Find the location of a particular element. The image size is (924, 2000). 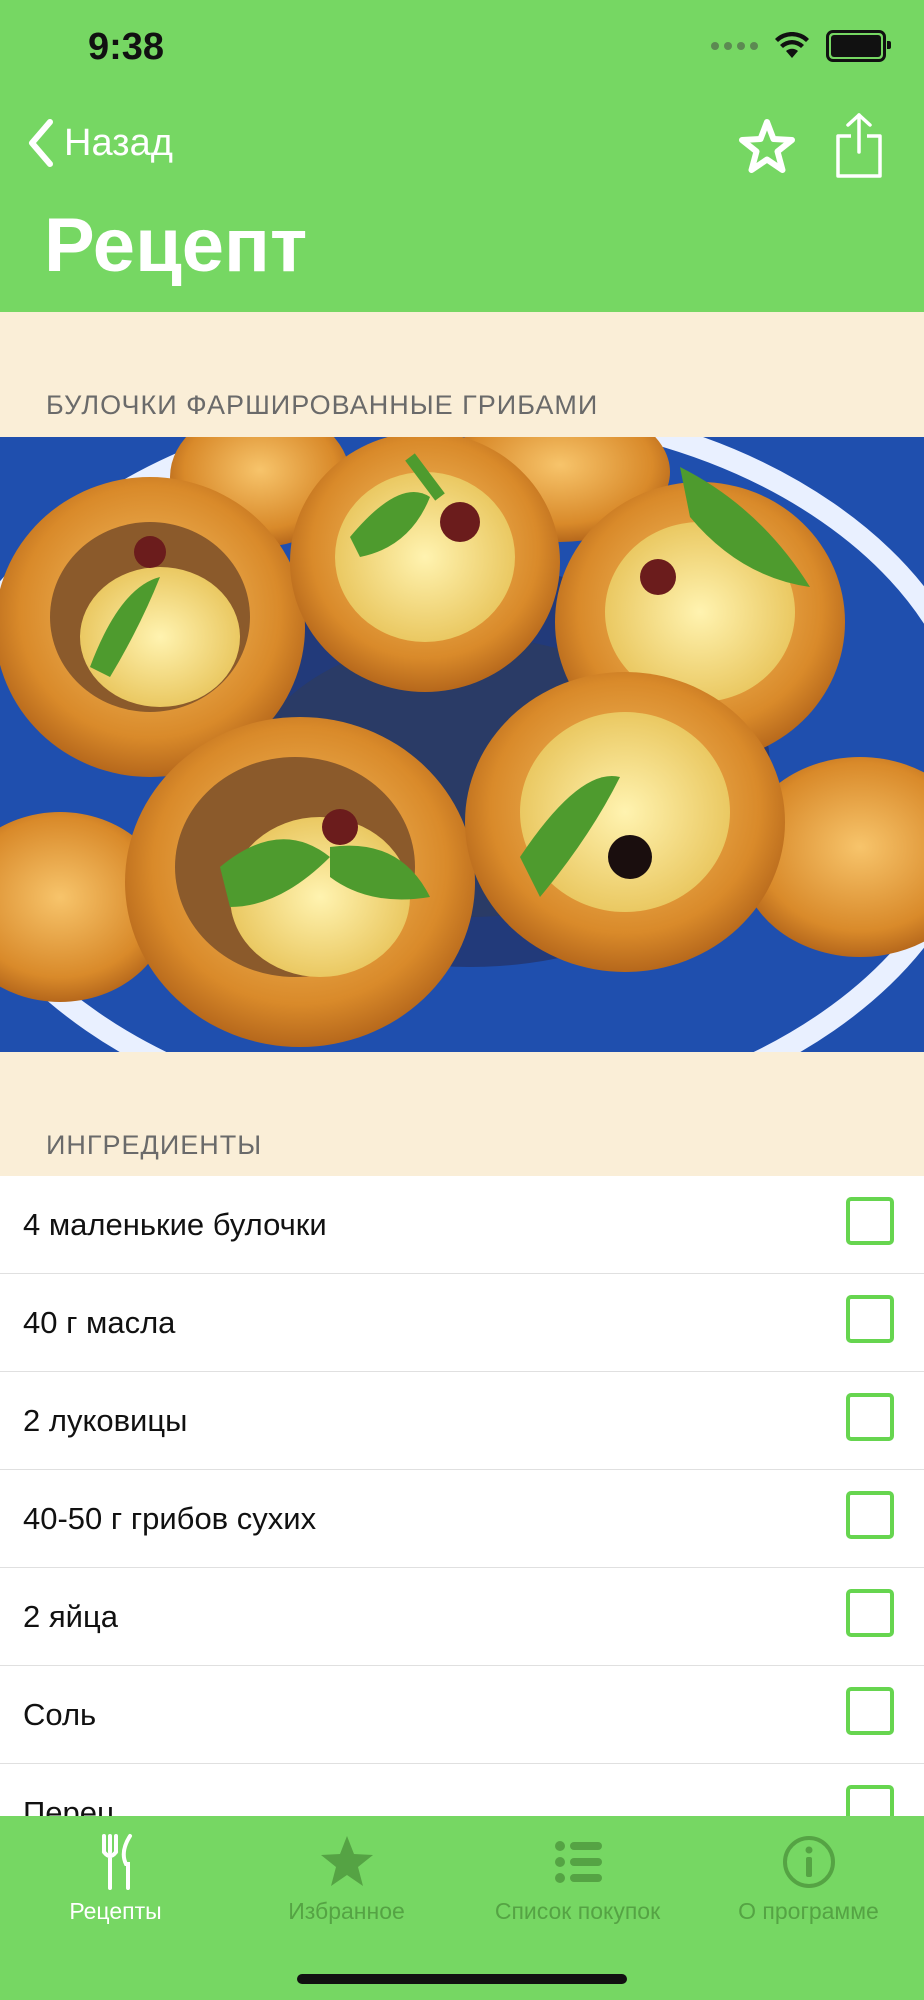

ingredient-label: Соль is located at coordinates (60, 1714).